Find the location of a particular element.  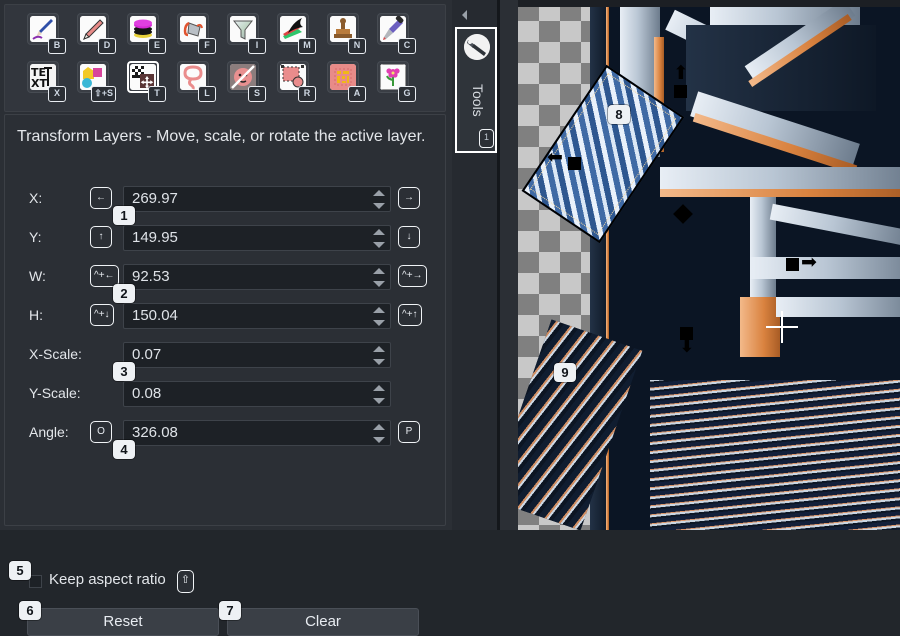

field-label: Angle: is located at coordinates (49, 432).